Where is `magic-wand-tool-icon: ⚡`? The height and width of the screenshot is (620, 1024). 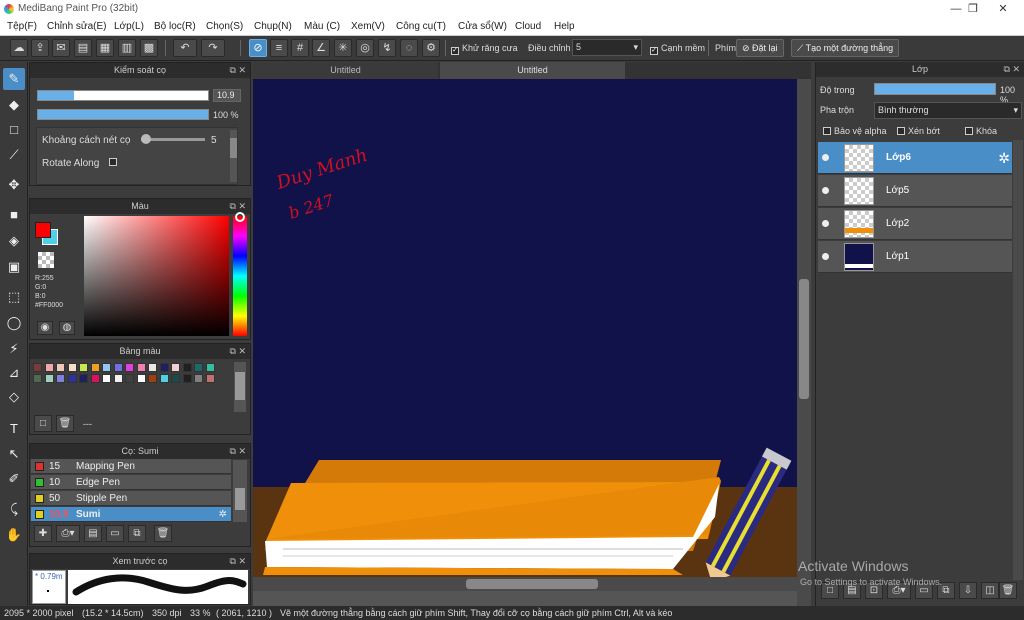 magic-wand-tool-icon: ⚡ is located at coordinates (14, 349).